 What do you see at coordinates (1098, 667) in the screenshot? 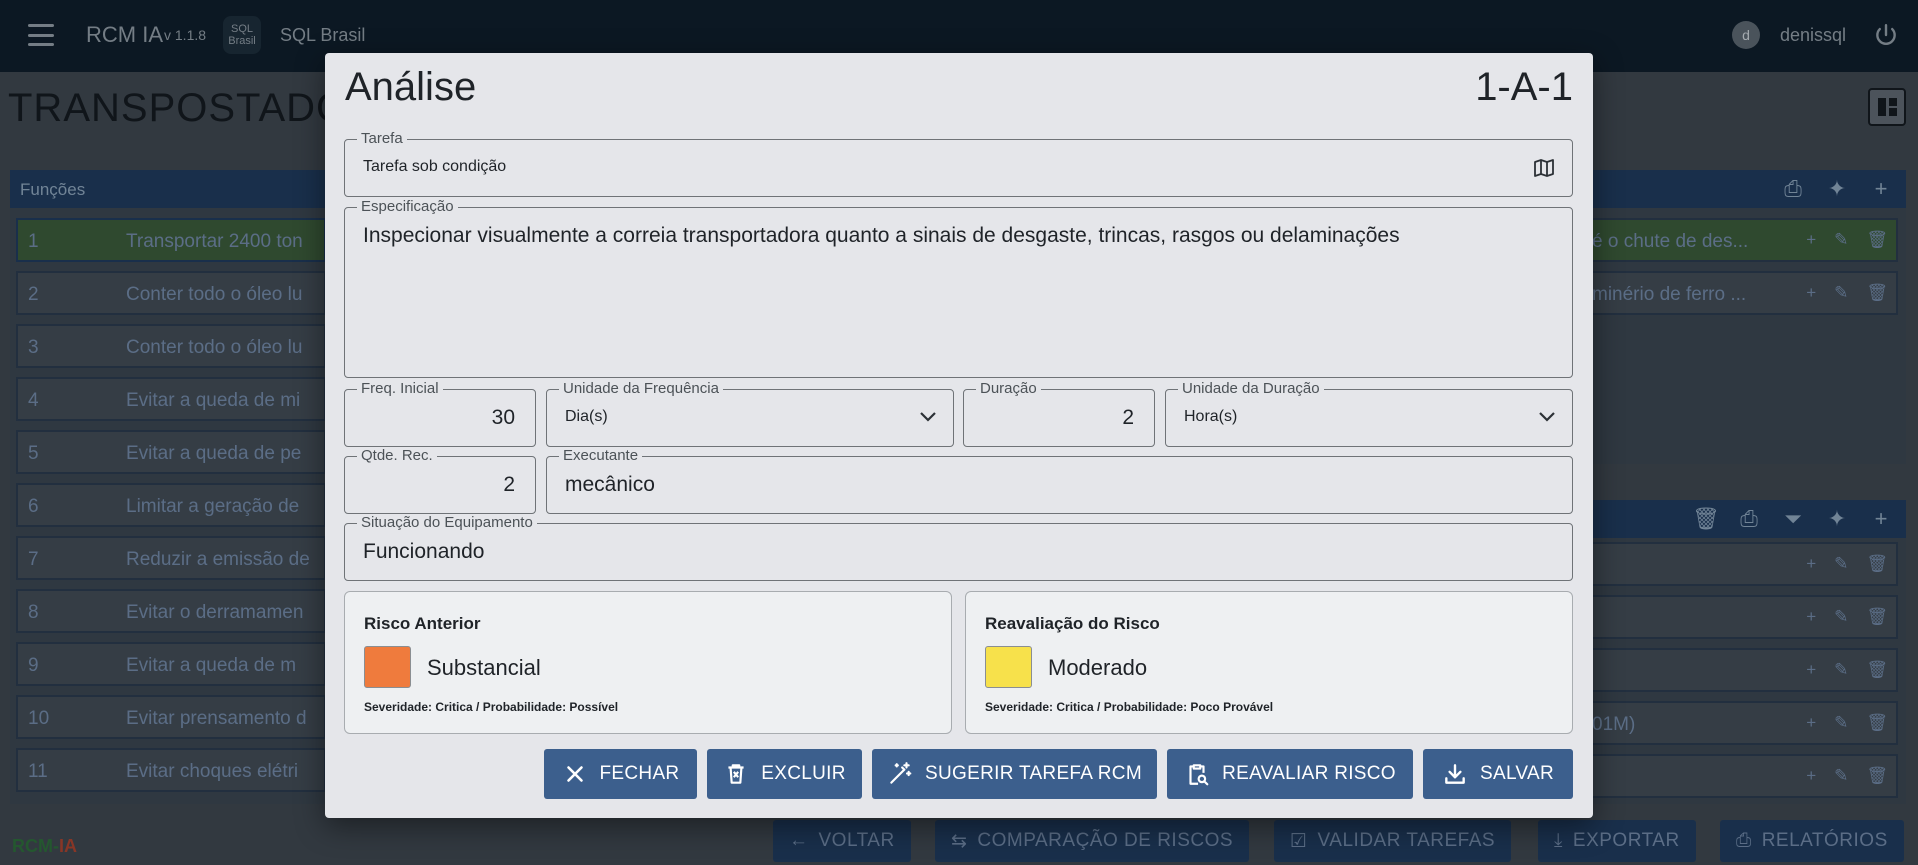
I see `reassessment-level: Moderado` at bounding box center [1098, 667].